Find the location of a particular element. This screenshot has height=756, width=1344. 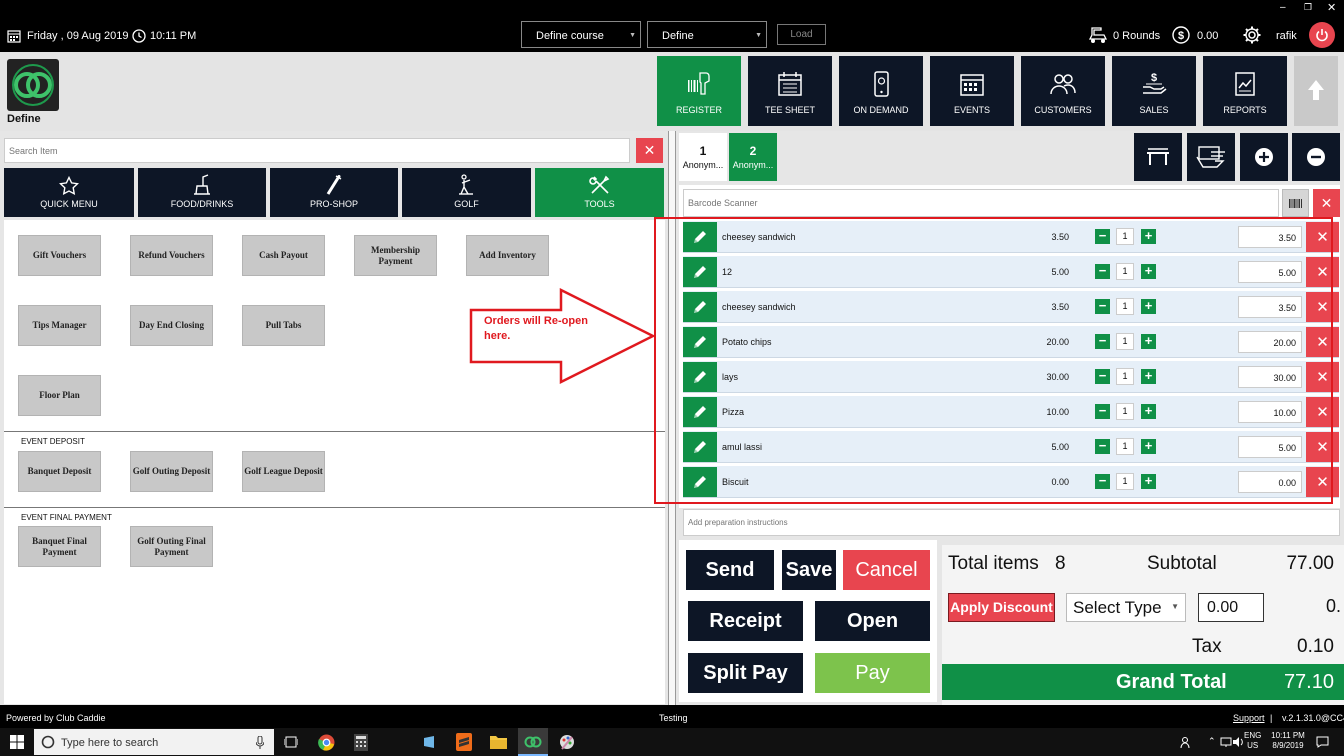

language-indicator: ENG US is located at coordinates (1252, 741).